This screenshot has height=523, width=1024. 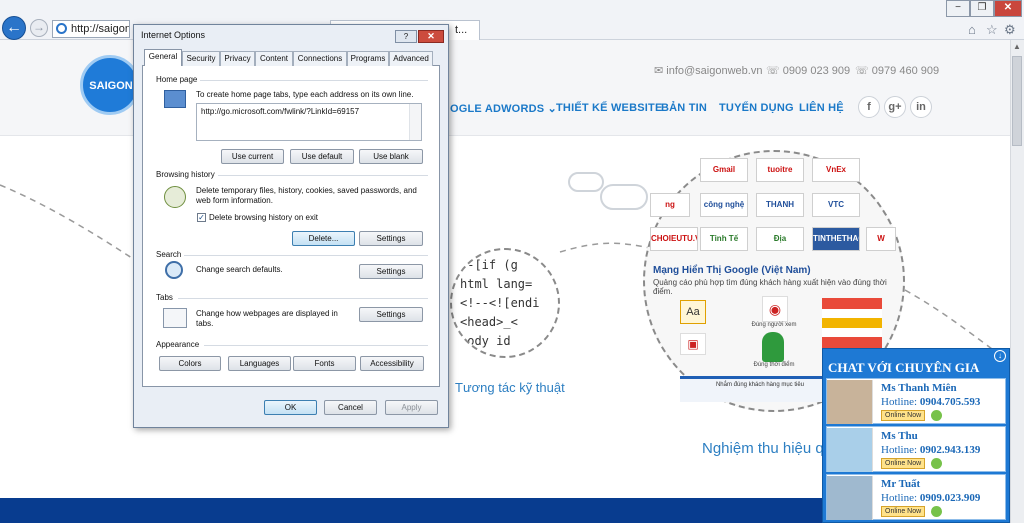 What do you see at coordinates (164, 297) in the screenshot?
I see `tabs-heading: Tabs` at bounding box center [164, 297].